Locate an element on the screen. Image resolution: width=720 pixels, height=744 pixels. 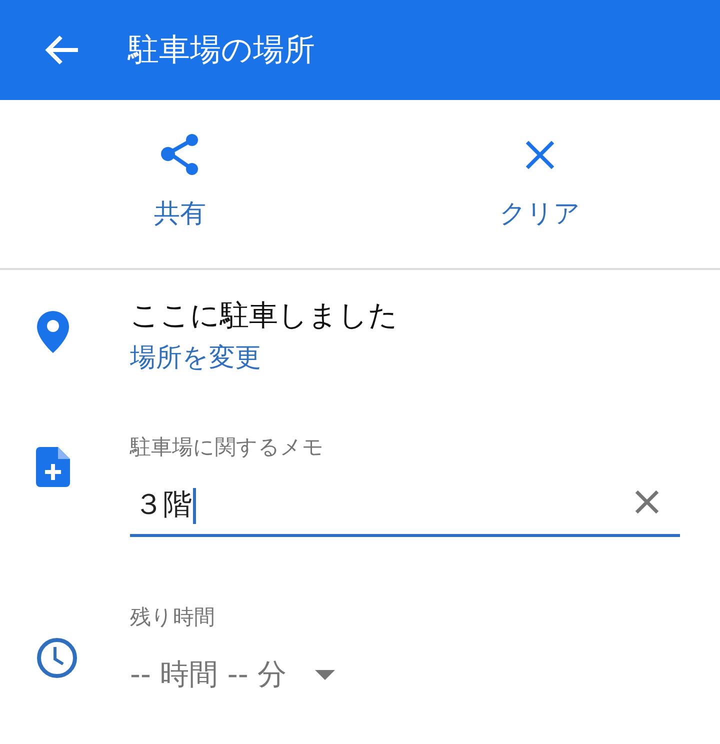
clock-icon is located at coordinates (57, 658).